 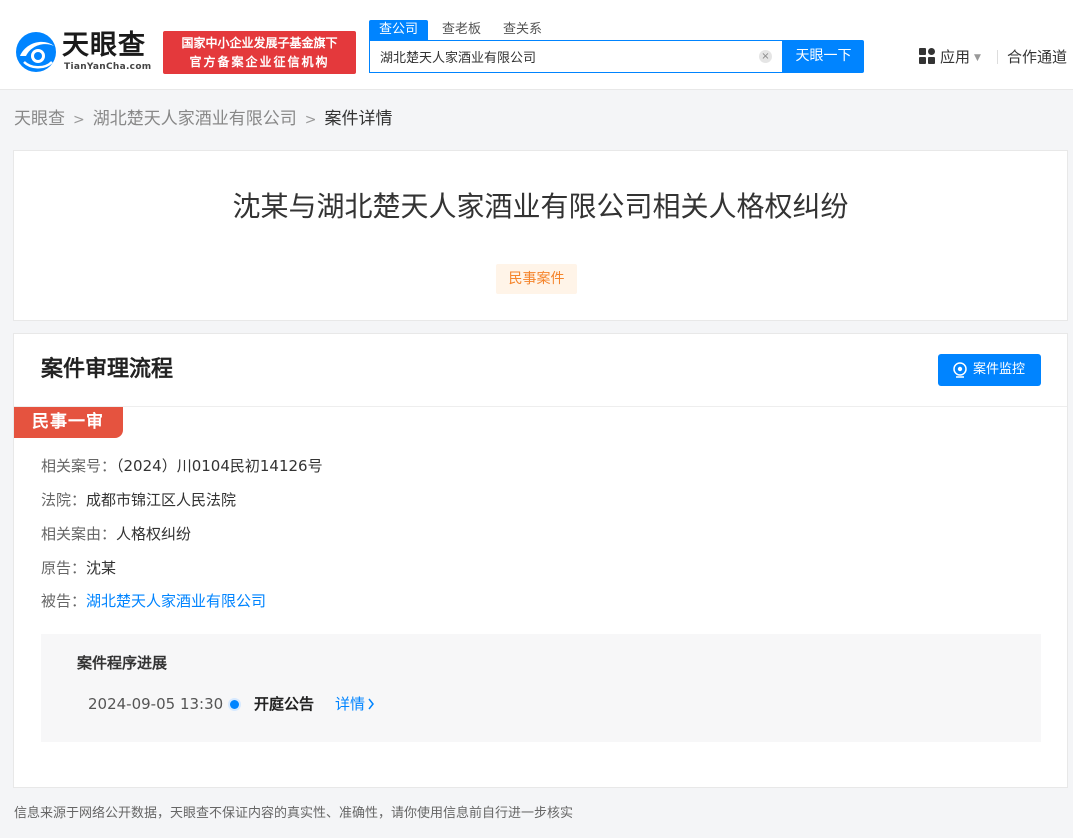 I want to click on defendant-company-link: 湖北楚天人家酒业有限公司, so click(x=176, y=601).